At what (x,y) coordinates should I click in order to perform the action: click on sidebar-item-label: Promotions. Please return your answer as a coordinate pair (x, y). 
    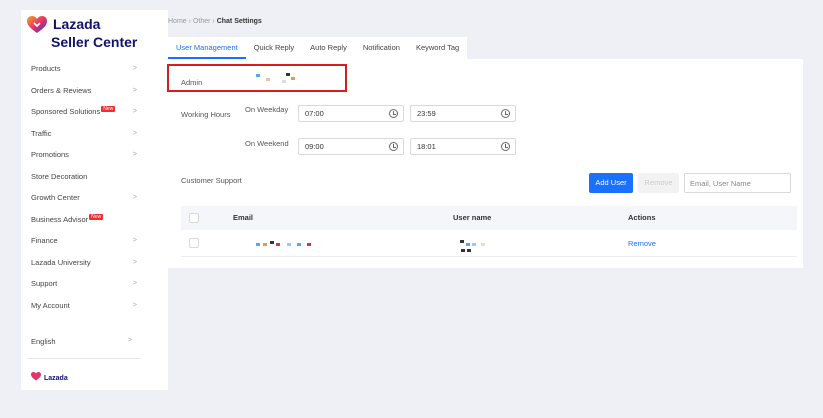
    Looking at the image, I should click on (50, 154).